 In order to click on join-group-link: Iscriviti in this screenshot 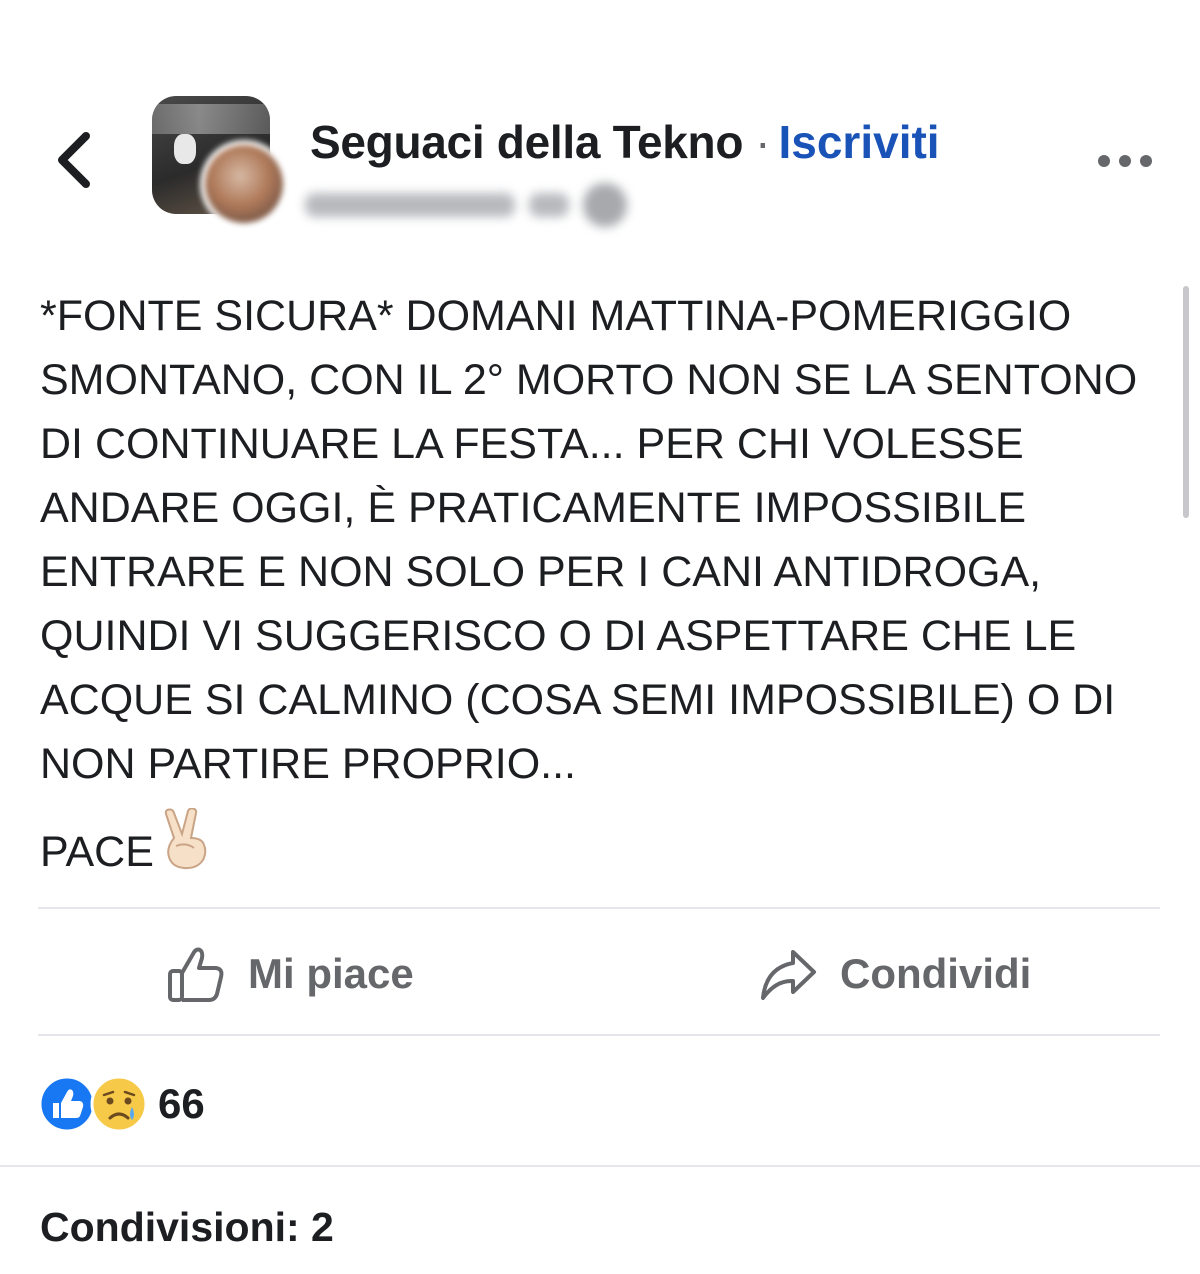, I will do `click(858, 142)`.